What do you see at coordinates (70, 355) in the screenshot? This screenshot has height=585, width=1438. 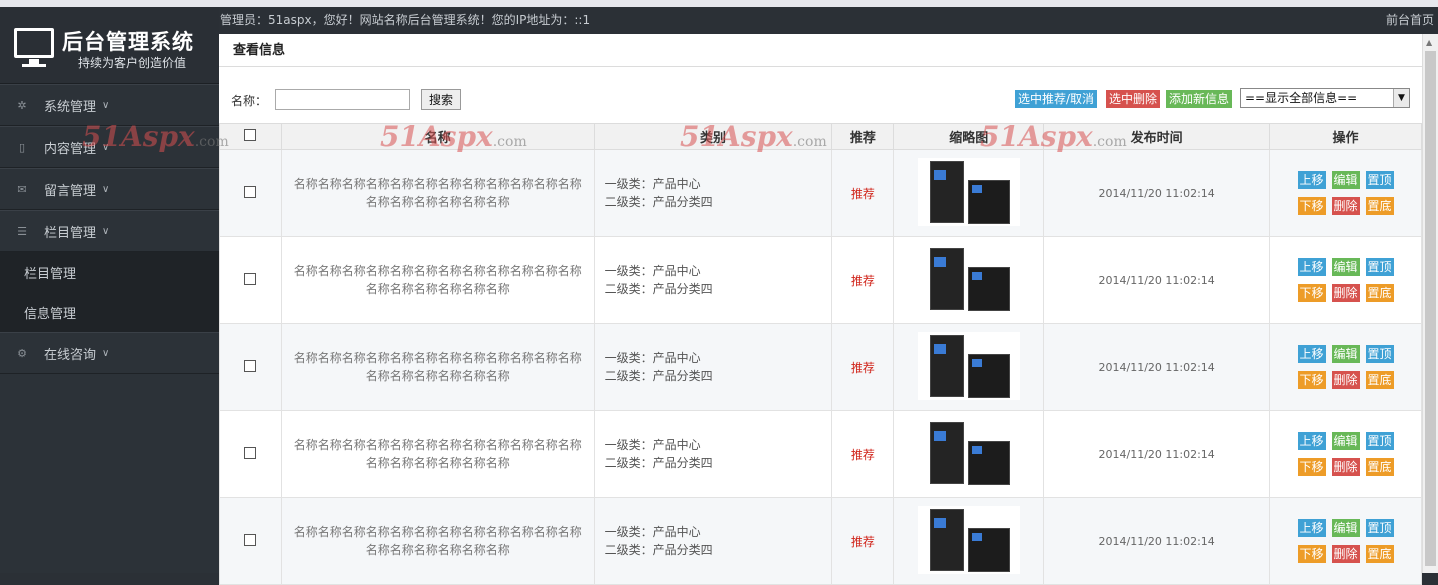 I see `sidebar-item-label: 在线咨询` at bounding box center [70, 355].